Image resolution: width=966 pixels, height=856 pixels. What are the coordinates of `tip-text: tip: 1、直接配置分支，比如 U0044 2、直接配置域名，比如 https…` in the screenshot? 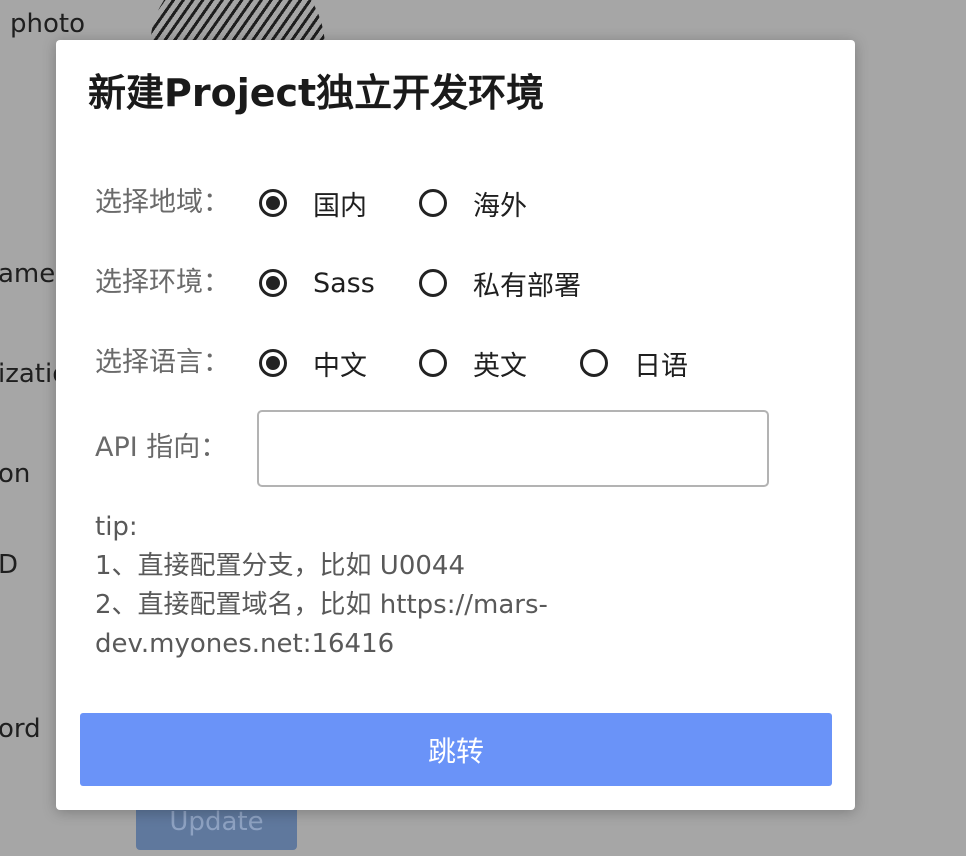 It's located at (455, 586).